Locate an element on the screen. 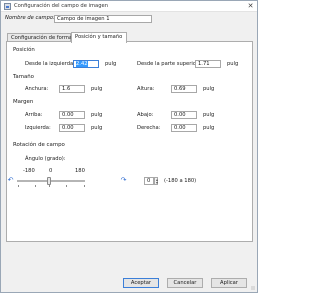 The height and width of the screenshot is (293, 320). height-input: 0.69 is located at coordinates (184, 89).